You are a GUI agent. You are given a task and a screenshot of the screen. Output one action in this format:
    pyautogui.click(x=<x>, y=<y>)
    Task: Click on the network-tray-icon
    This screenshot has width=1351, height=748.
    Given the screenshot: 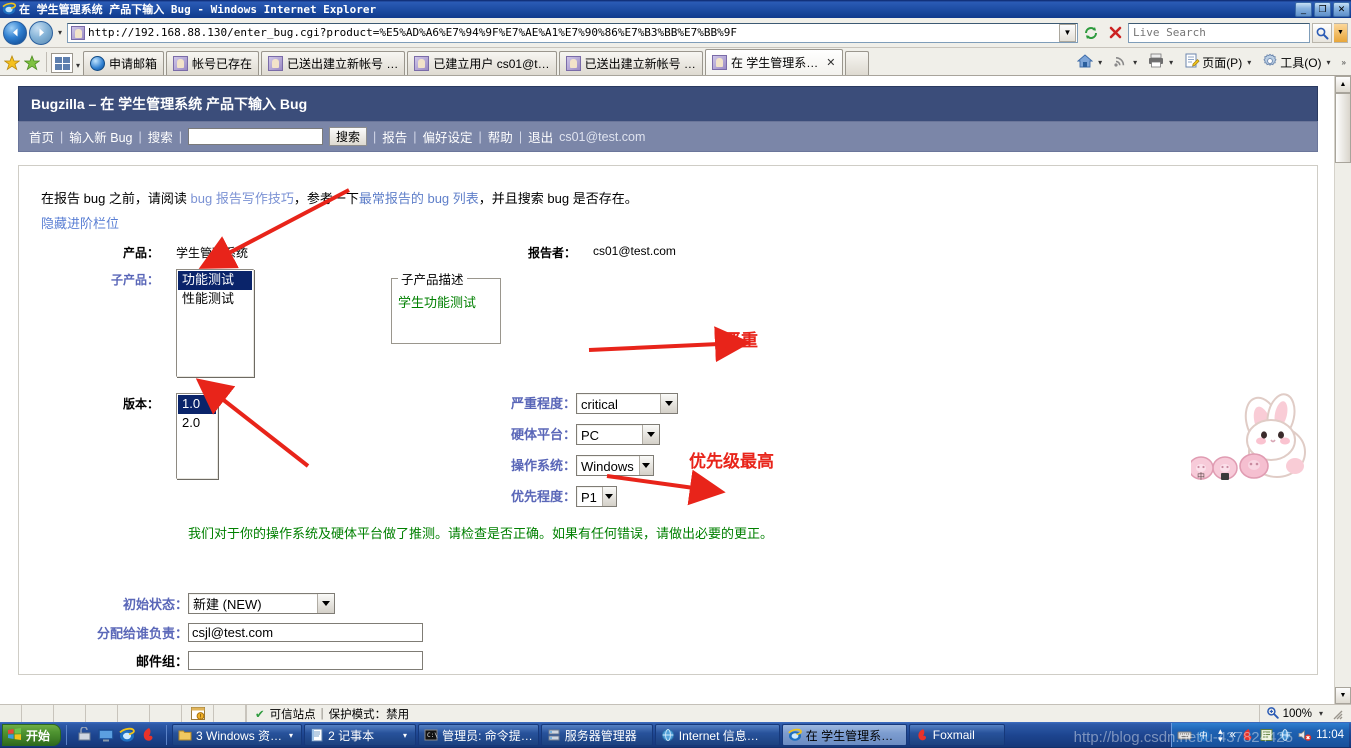 What is the action you would take?
    pyautogui.click(x=1285, y=735)
    